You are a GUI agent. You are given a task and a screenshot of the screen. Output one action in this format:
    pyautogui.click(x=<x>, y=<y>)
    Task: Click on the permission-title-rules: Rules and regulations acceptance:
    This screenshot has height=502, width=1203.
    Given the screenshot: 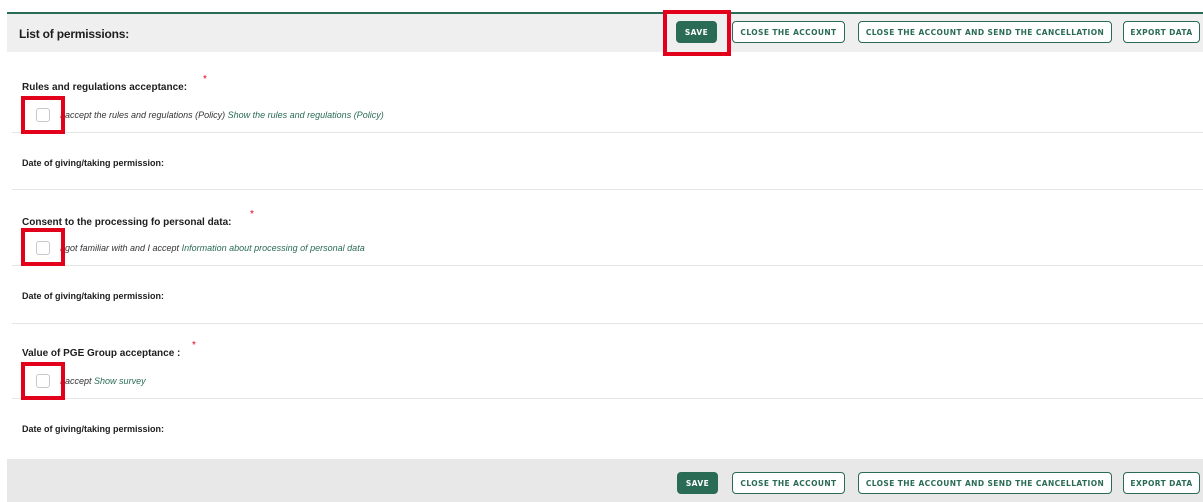 What is the action you would take?
    pyautogui.click(x=105, y=87)
    